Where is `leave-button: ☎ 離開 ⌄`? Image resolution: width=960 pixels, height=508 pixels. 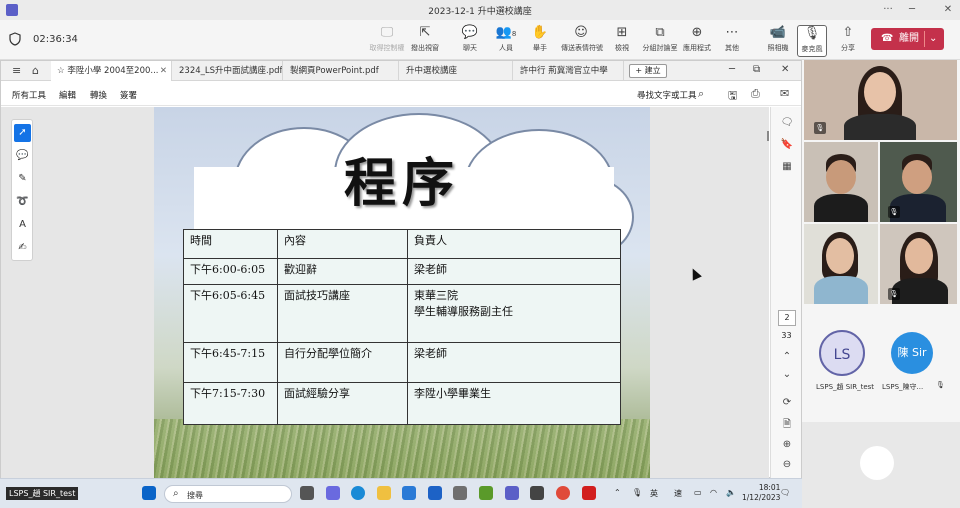 leave-button: ☎ 離開 ⌄ is located at coordinates (907, 39).